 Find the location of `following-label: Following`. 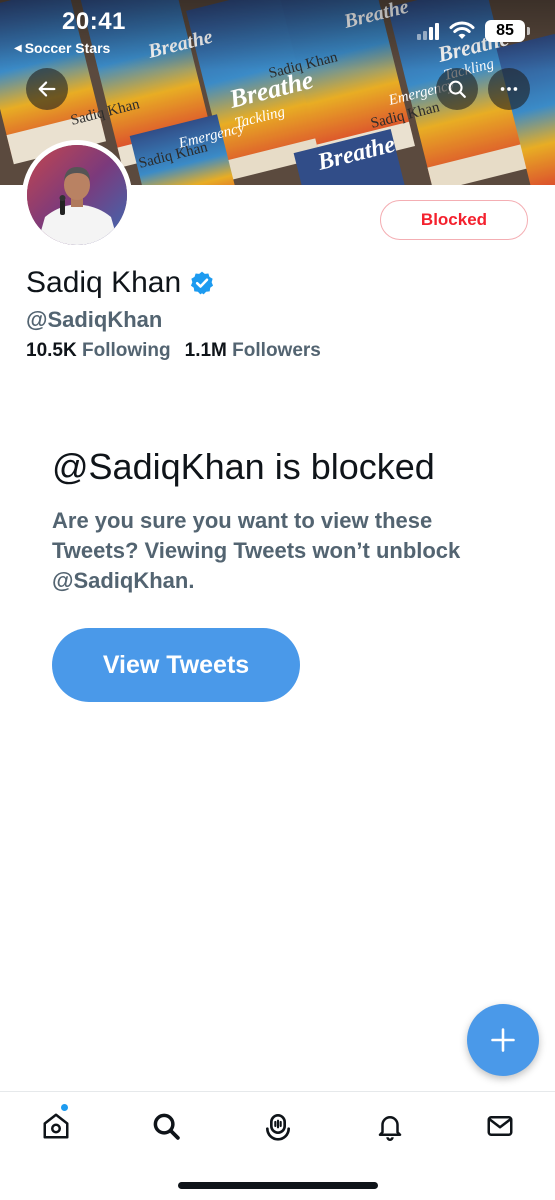

following-label: Following is located at coordinates (126, 350).